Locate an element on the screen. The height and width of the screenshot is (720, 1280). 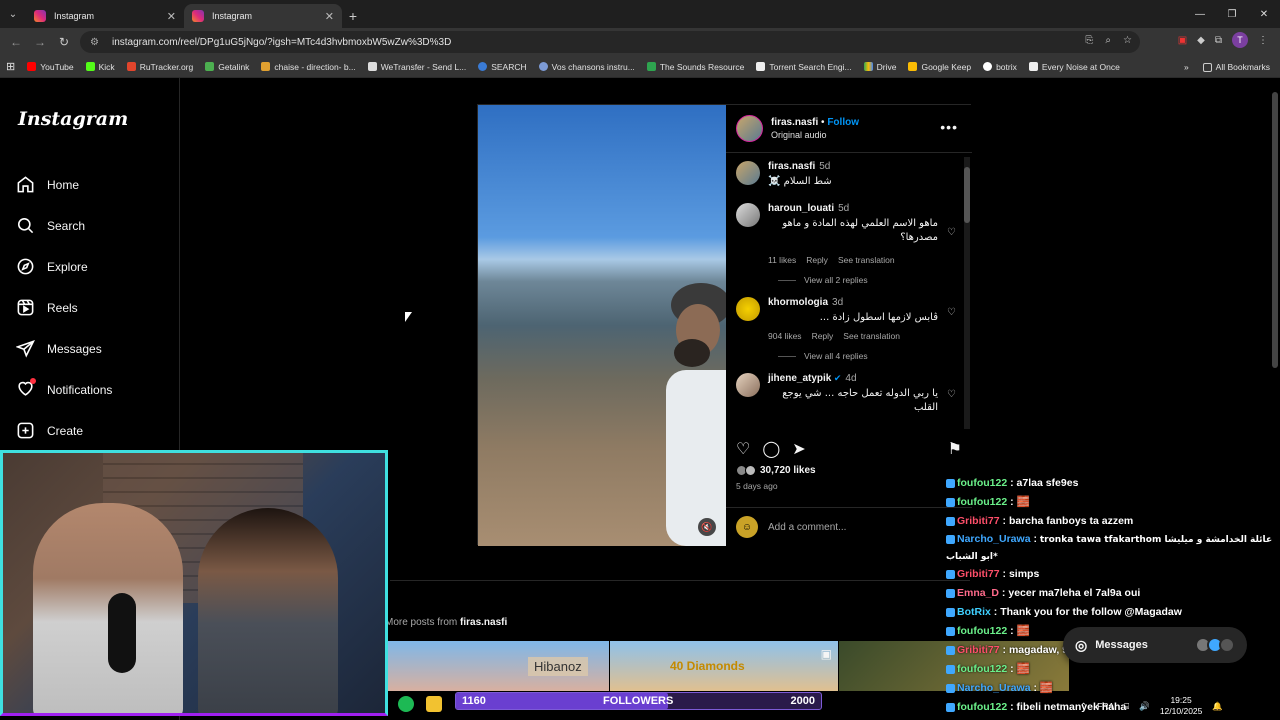
bookmark-kick: Kick is located at coordinates (100, 67).